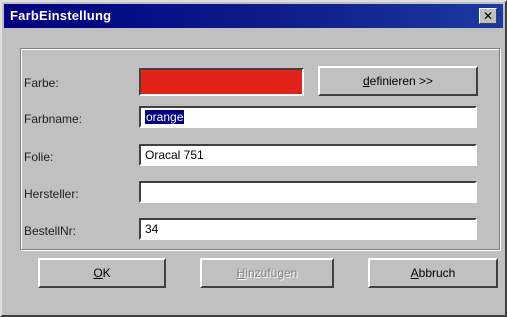  Describe the element at coordinates (414, 273) in the screenshot. I see `abbruch-accel: A` at that location.